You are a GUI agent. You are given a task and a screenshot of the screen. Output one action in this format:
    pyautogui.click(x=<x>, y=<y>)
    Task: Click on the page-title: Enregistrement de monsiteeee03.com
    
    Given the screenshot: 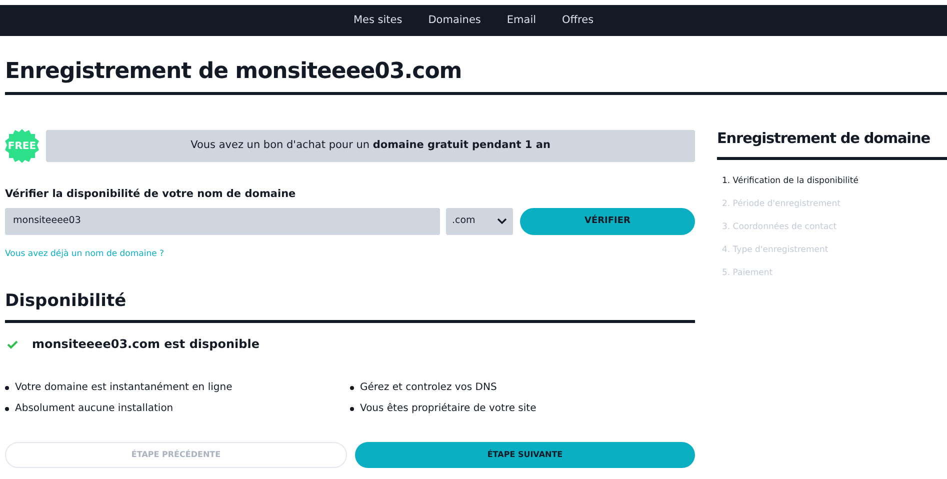 What is the action you would take?
    pyautogui.click(x=234, y=72)
    